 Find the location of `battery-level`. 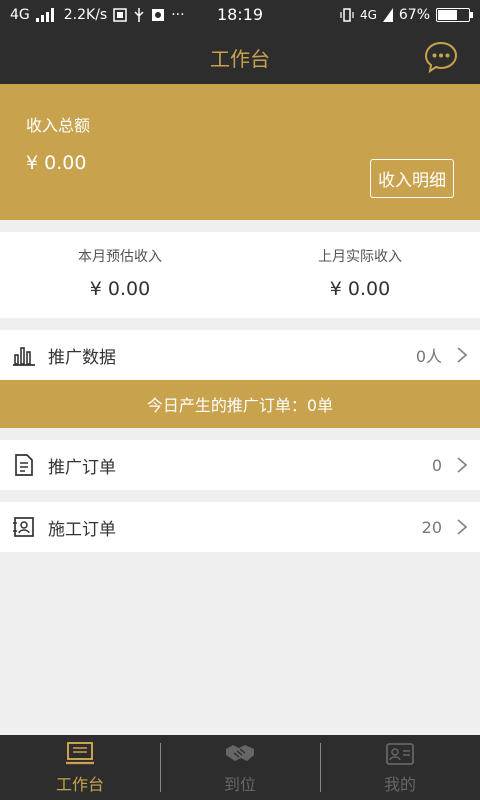

battery-level is located at coordinates (448, 15).